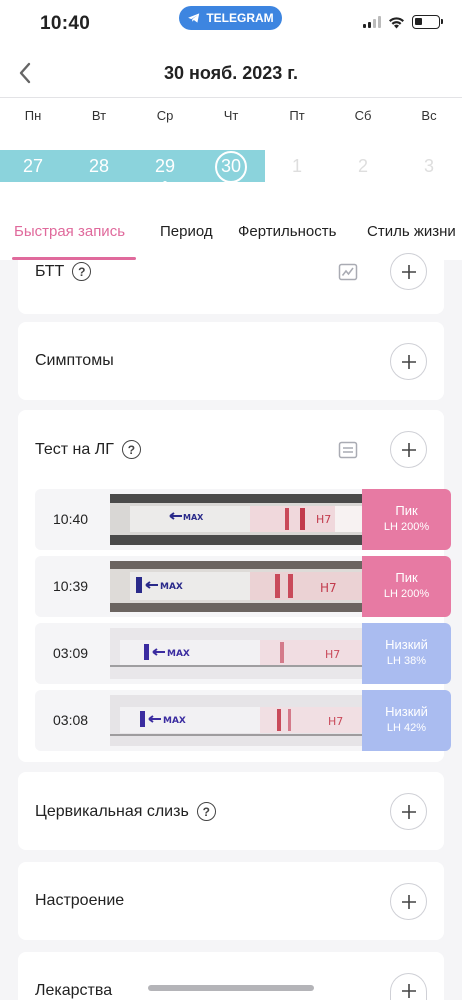  Describe the element at coordinates (231, 811) in the screenshot. I see `cervical-card: Цервикальная слизь ?` at that location.